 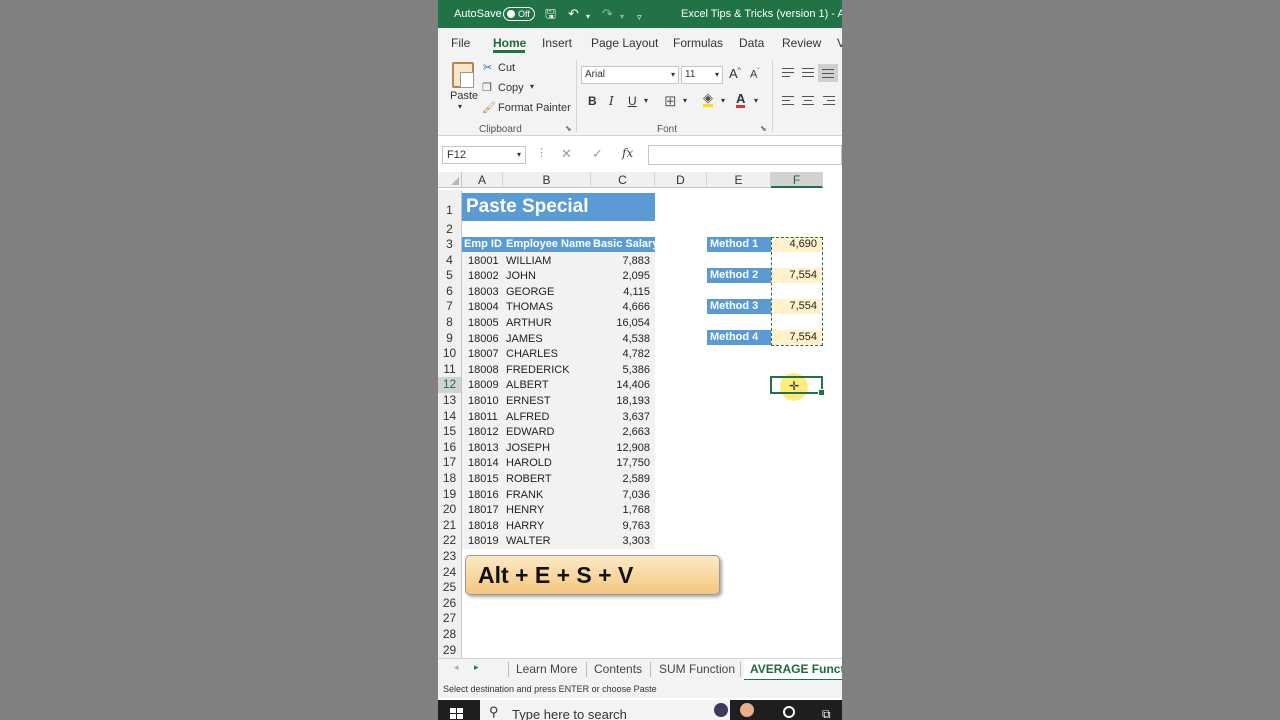 What do you see at coordinates (450, 245) in the screenshot?
I see `row-header: 3` at bounding box center [450, 245].